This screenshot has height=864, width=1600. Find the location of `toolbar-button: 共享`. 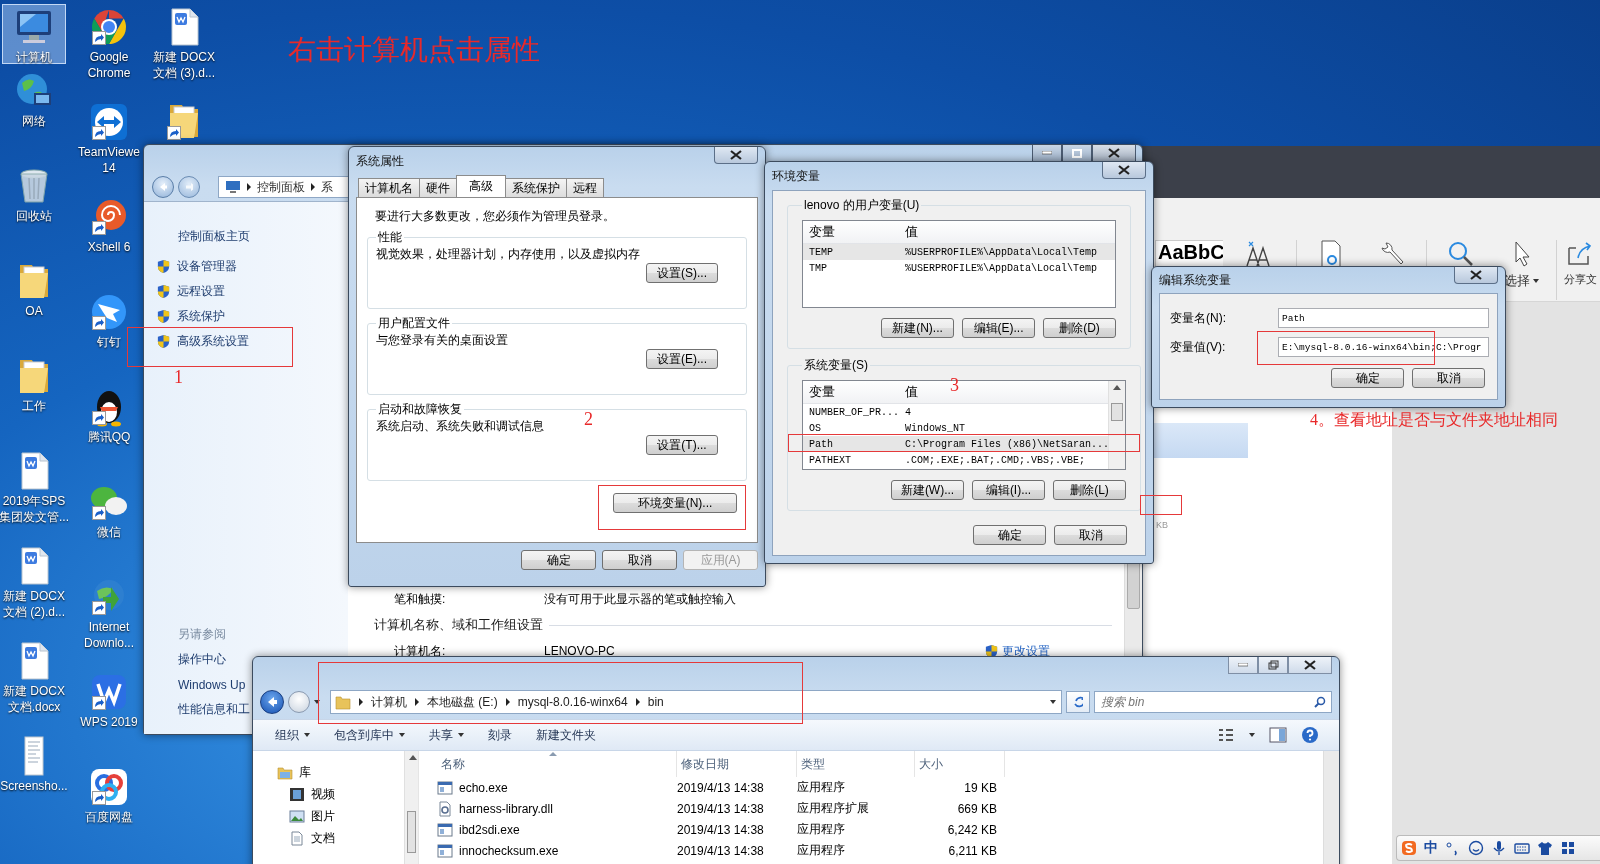

toolbar-button: 共享 is located at coordinates (446, 735).